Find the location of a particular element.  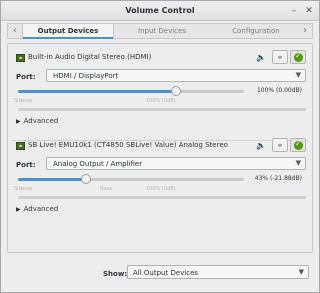

tab-scroll-left-icon: ‹ is located at coordinates (15, 31).